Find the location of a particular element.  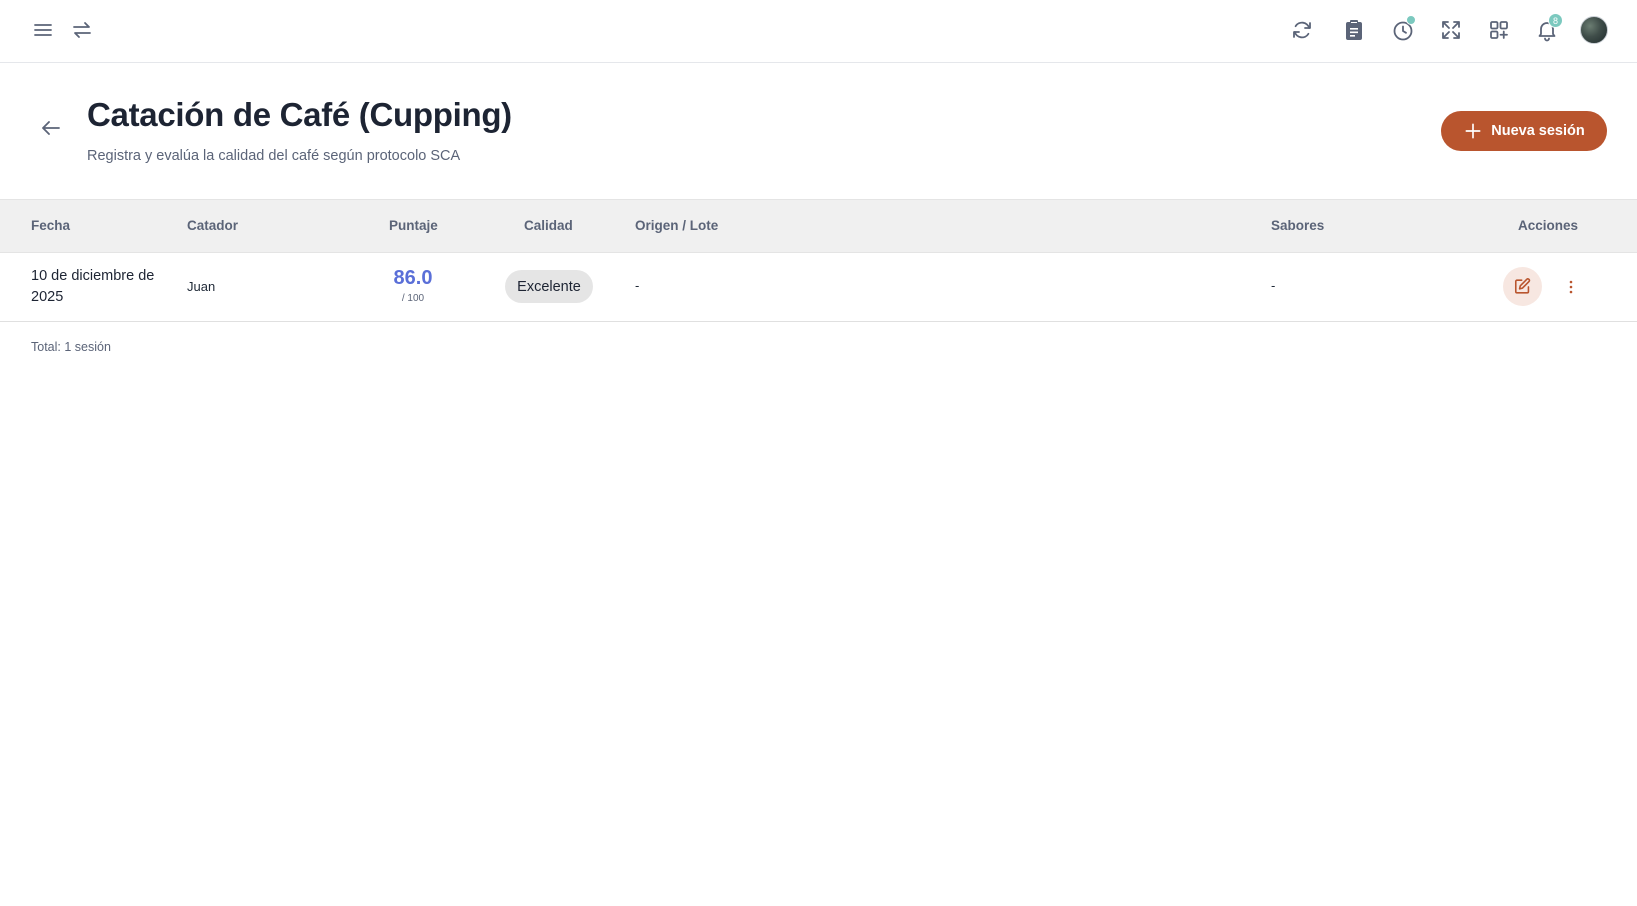

column-header-puntaje: Puntaje is located at coordinates (413, 225).